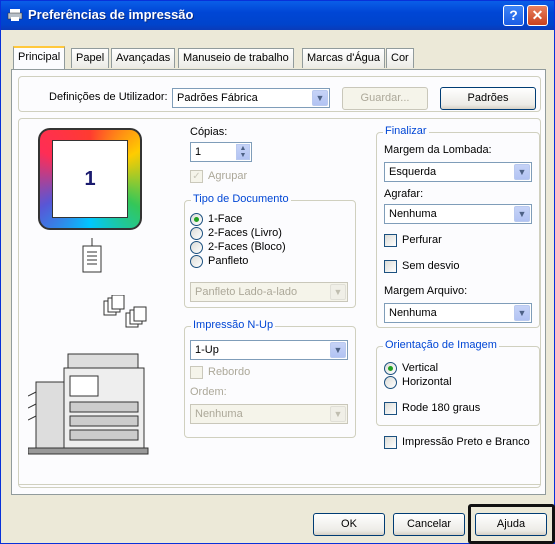 Image resolution: width=555 pixels, height=544 pixels. Describe the element at coordinates (441, 408) in the screenshot. I see `rotate-label: Rode 180 graus` at that location.